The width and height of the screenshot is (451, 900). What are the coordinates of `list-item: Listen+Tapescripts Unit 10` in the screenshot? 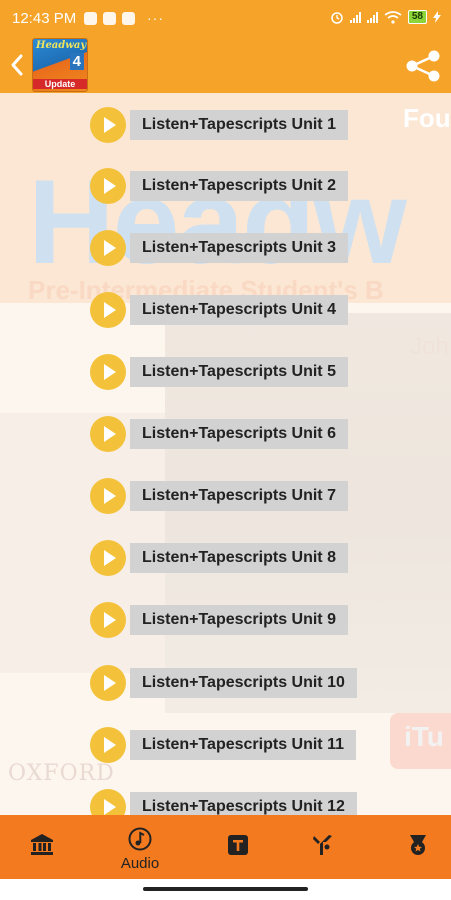 It's located at (223, 683).